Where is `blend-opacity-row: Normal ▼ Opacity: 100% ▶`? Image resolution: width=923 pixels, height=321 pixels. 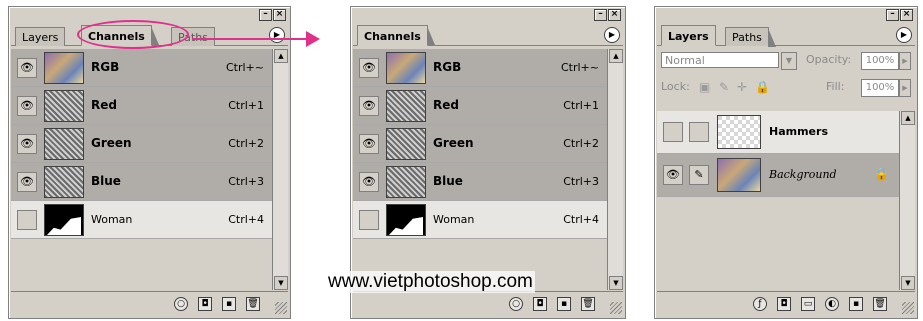
blend-opacity-row: Normal ▼ Opacity: 100% ▶ is located at coordinates (786, 62).